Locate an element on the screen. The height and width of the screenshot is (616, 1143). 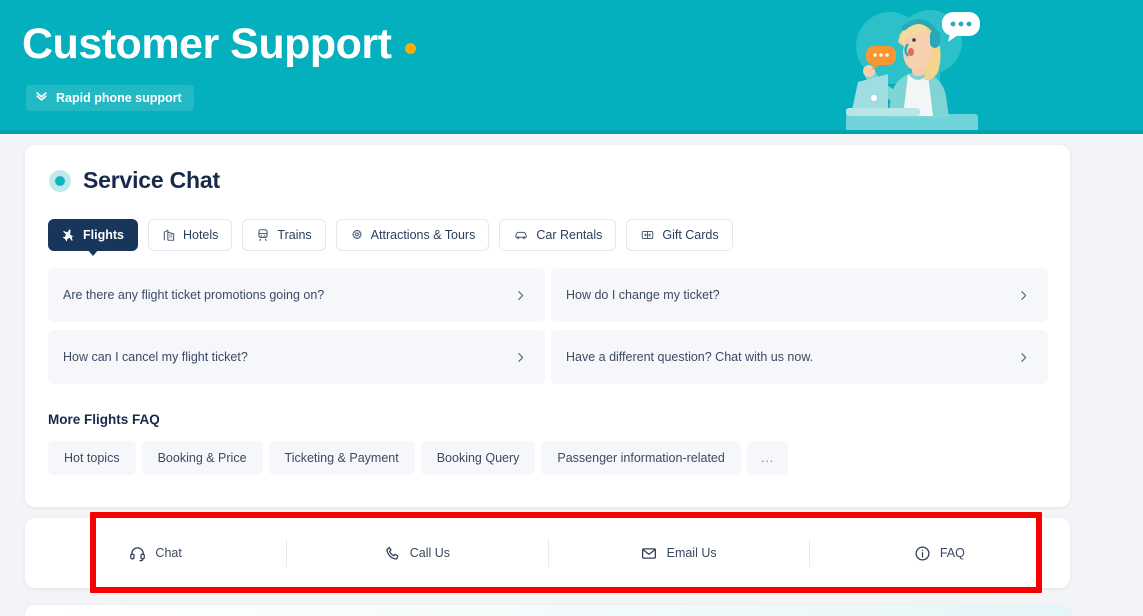
contact-actions-card: Chat Call Us Email Us FAQ is located at coordinates (547, 553).